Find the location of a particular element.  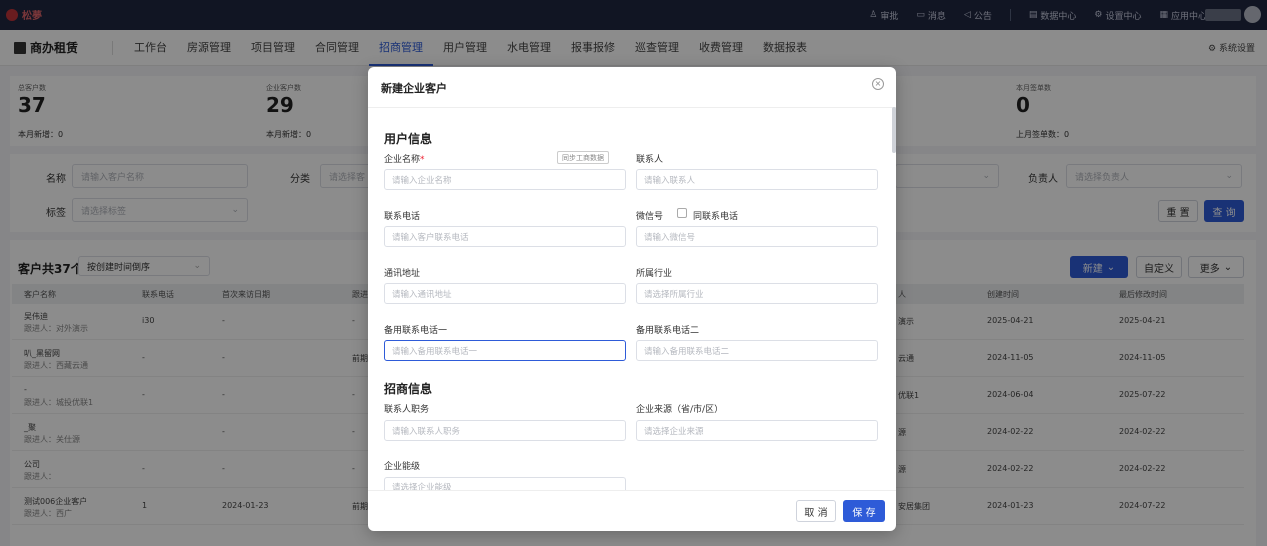

company-name-label: 企业名称* is located at coordinates (404, 158).